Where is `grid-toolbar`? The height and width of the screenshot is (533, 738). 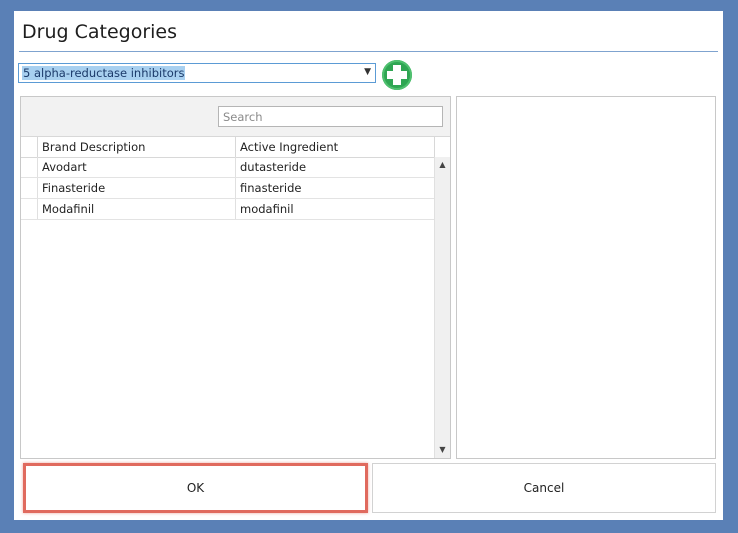
grid-toolbar is located at coordinates (235, 117).